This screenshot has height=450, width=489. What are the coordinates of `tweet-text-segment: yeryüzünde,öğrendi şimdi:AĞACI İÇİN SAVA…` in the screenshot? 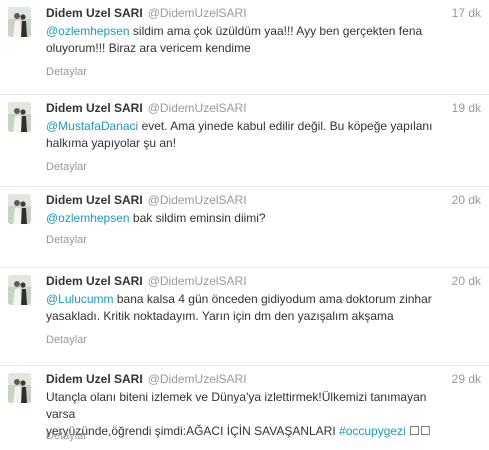 It's located at (193, 431).